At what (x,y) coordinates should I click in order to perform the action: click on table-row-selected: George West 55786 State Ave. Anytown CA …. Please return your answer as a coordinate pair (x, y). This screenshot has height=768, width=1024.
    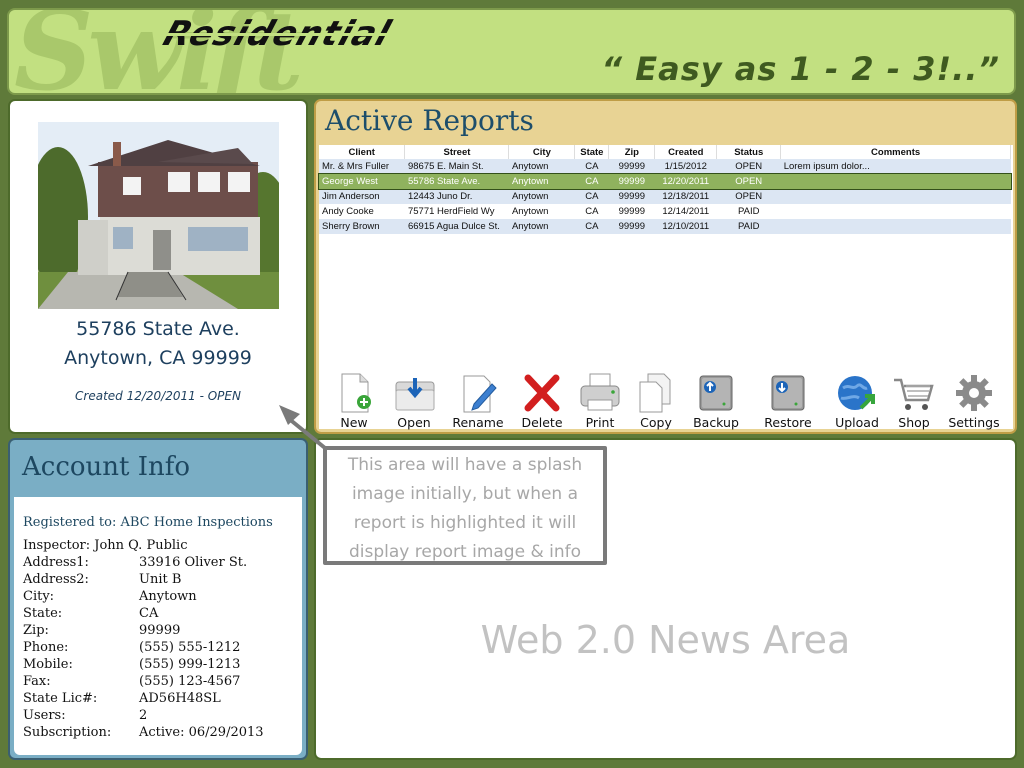
    Looking at the image, I should click on (665, 181).